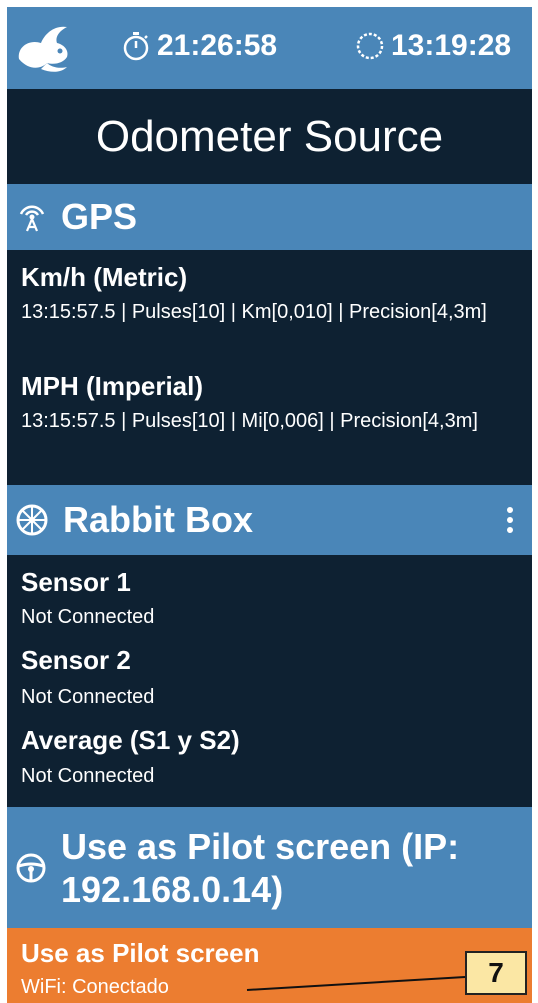 The image size is (538, 1003). I want to click on rabbit-item-title: Average (S1 y S2), so click(130, 740).